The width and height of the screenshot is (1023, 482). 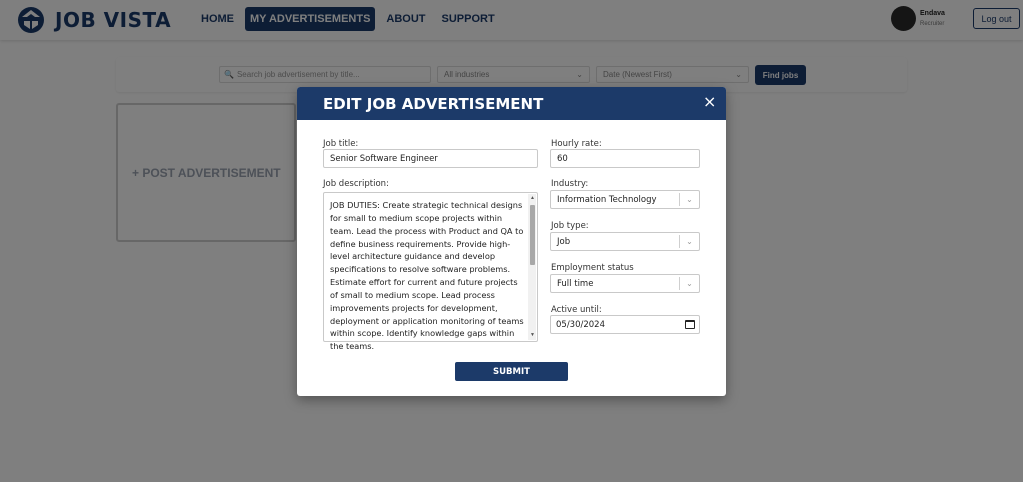 I want to click on close-icon: ×, so click(x=709, y=102).